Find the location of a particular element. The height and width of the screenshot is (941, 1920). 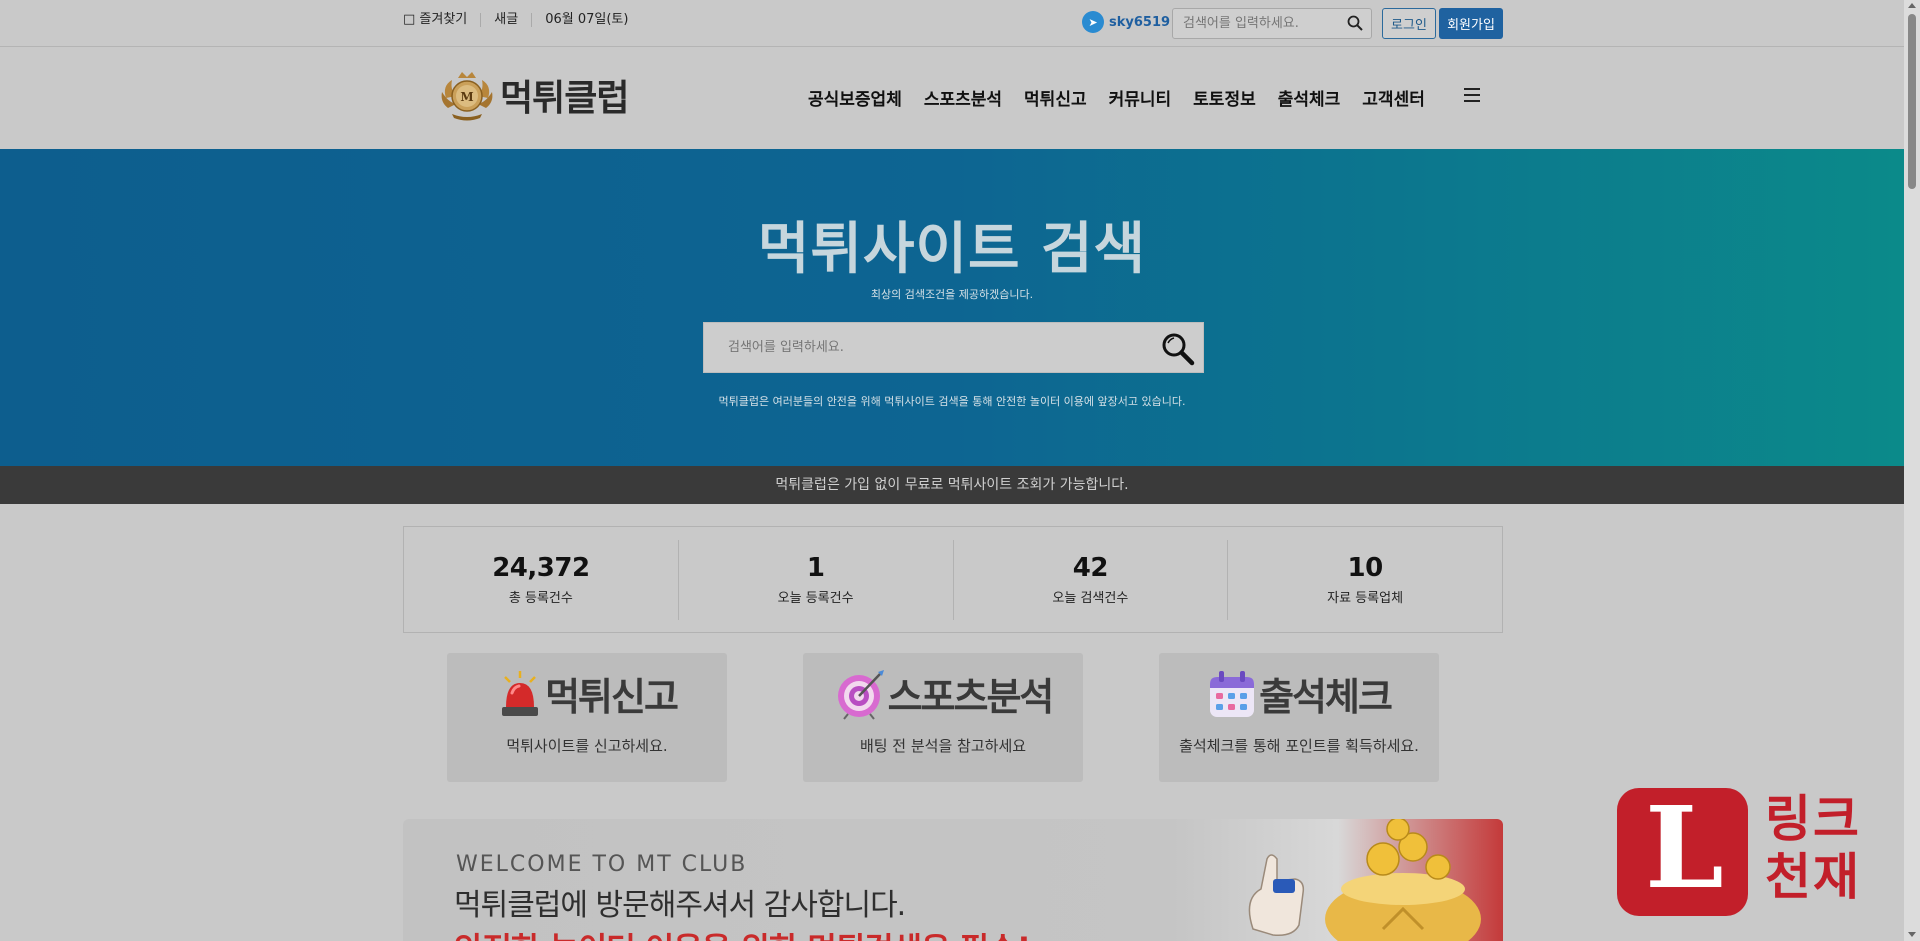

top-links: □ 즐겨찾기 새글 06월 07일(토) is located at coordinates (522, 20).